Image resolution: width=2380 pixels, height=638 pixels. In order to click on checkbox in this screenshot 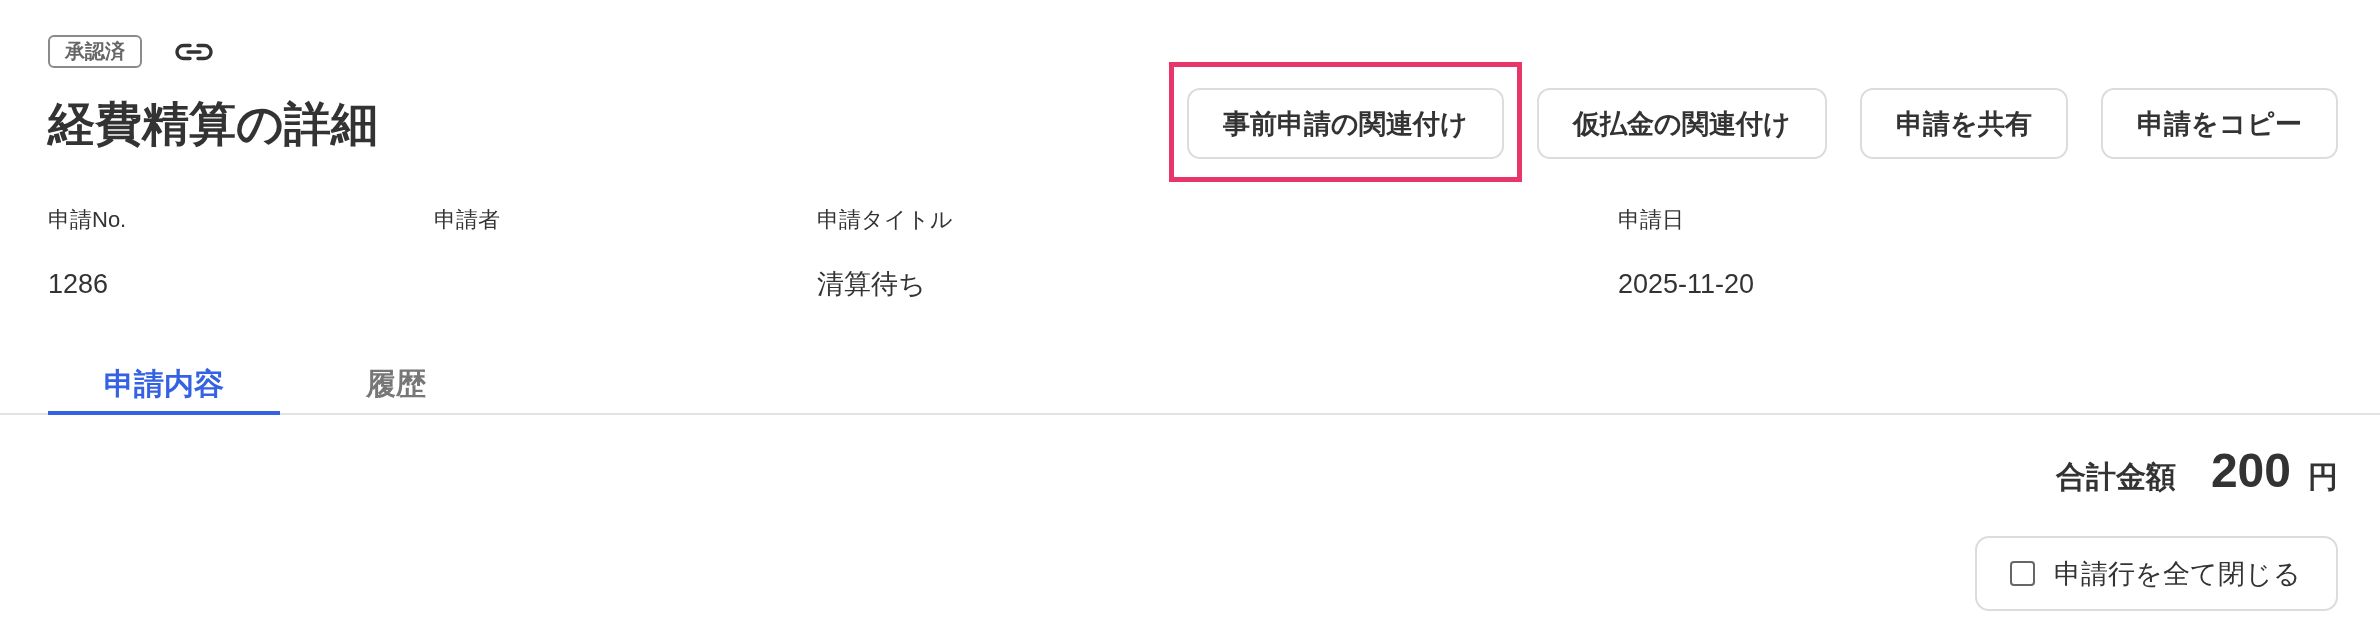, I will do `click(2022, 573)`.